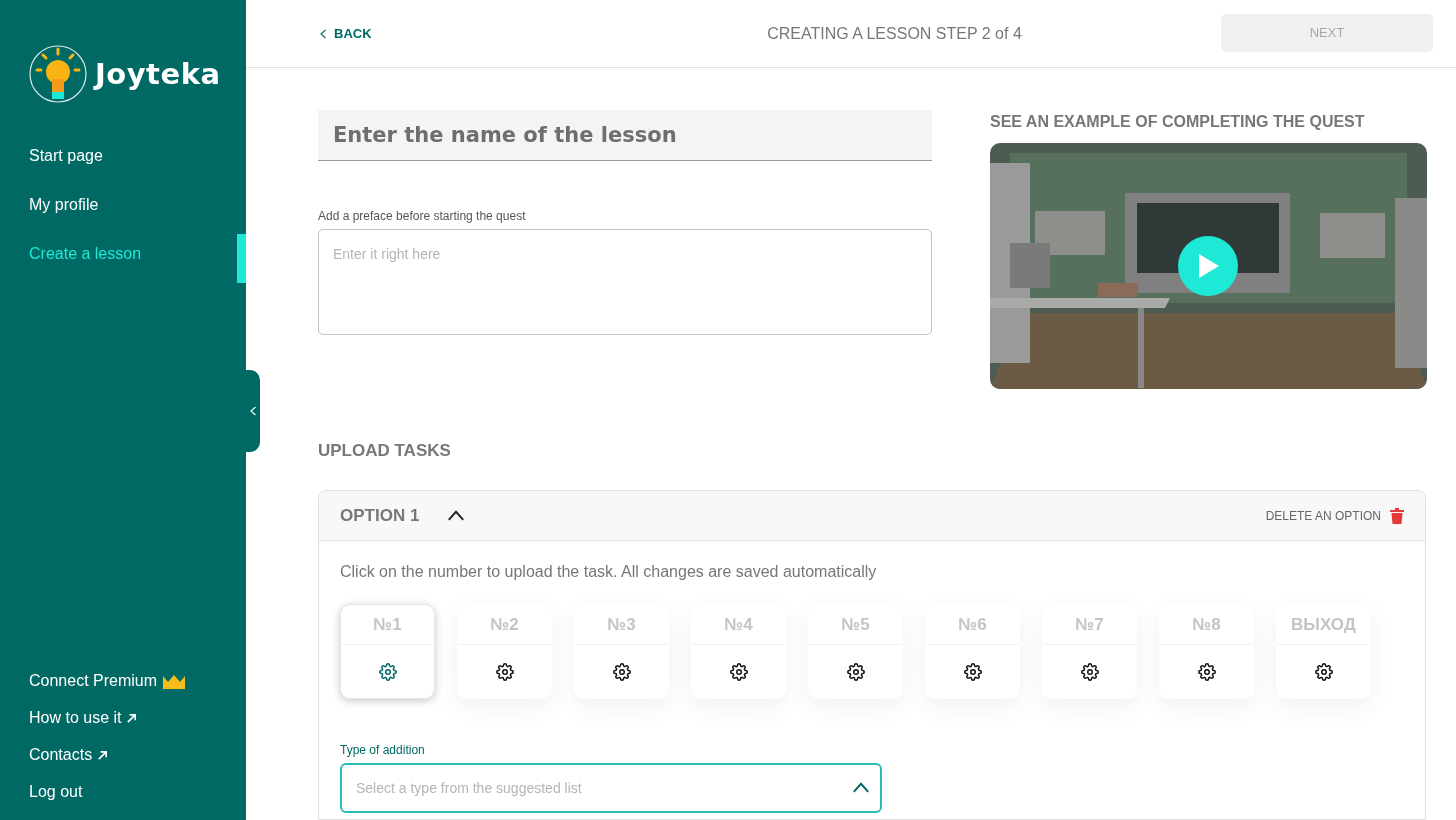 The width and height of the screenshot is (1456, 820). I want to click on active-indicator, so click(241, 258).